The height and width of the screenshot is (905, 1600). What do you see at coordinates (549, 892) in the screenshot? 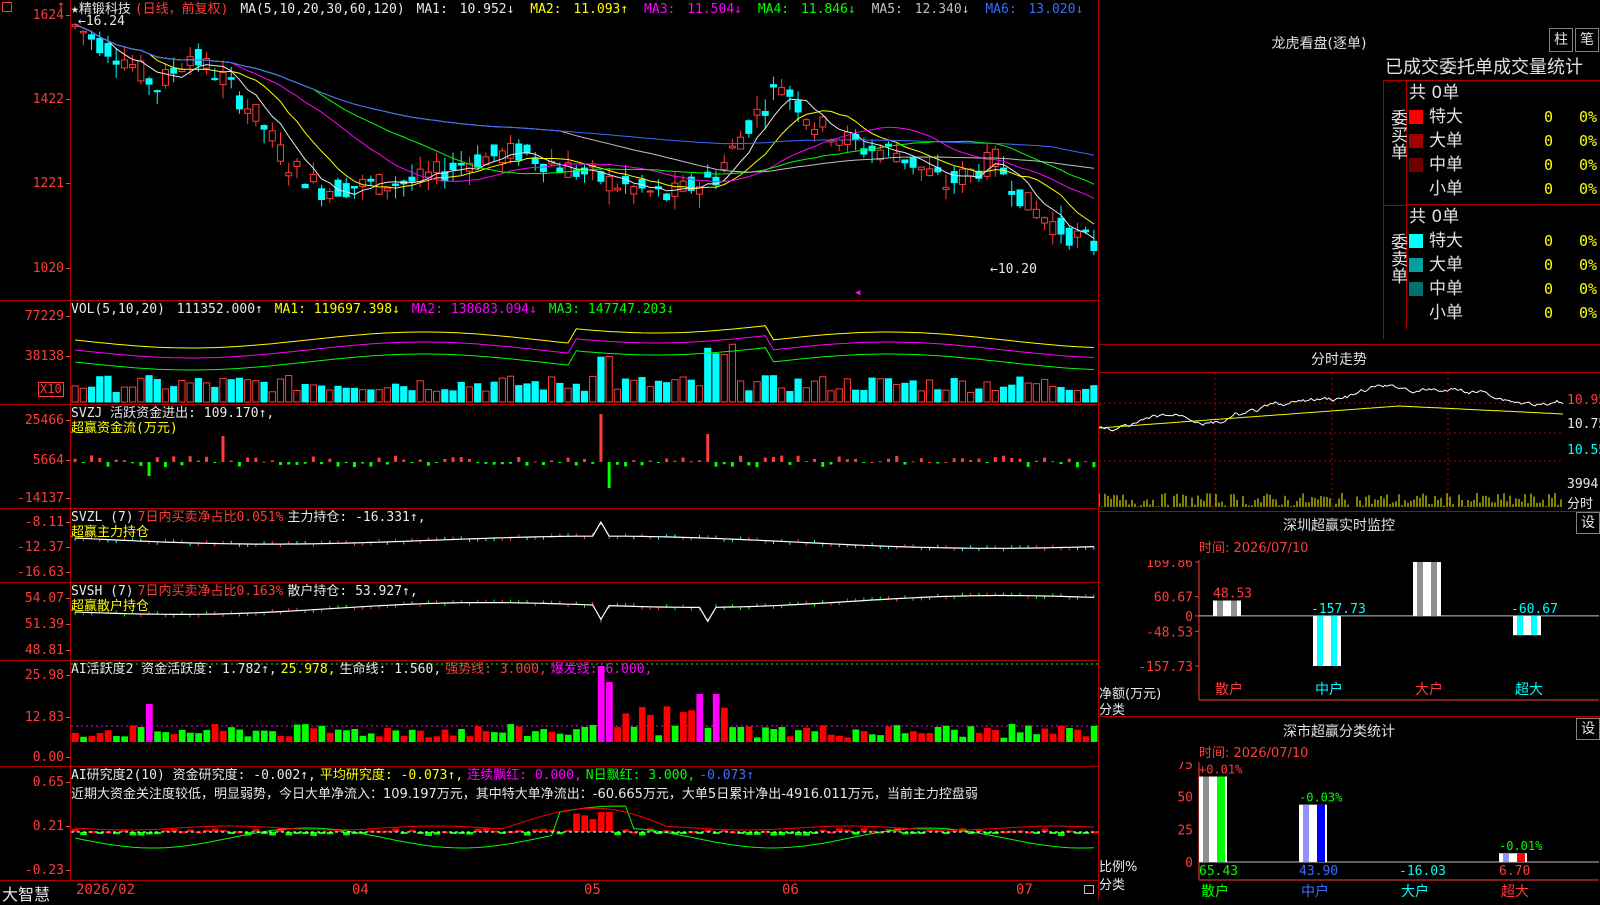
I see `x-axis: 大智慧 2026/02 04 05 06 07` at bounding box center [549, 892].